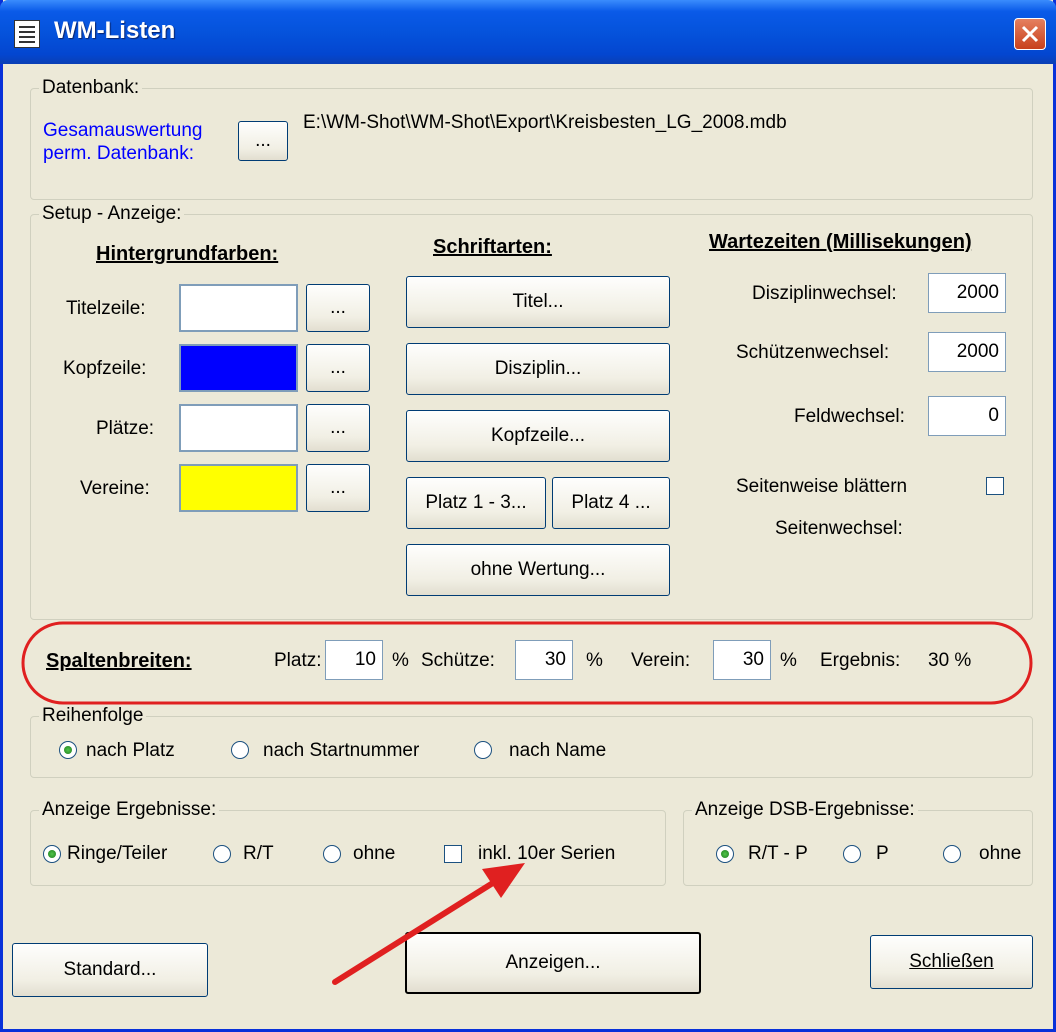 The height and width of the screenshot is (1032, 1056). What do you see at coordinates (415, 931) in the screenshot?
I see `annotation-arrow-line` at bounding box center [415, 931].